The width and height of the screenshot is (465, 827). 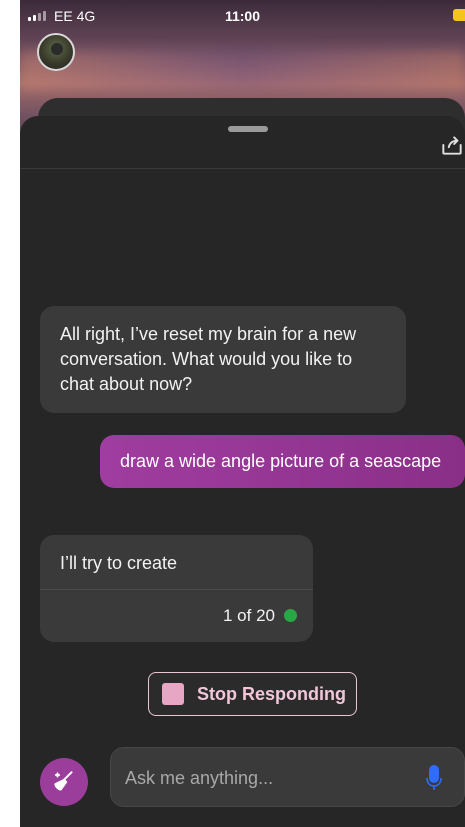 I want to click on assistant-message-pending: I’ll try to create 1 of 20, so click(x=176, y=588).